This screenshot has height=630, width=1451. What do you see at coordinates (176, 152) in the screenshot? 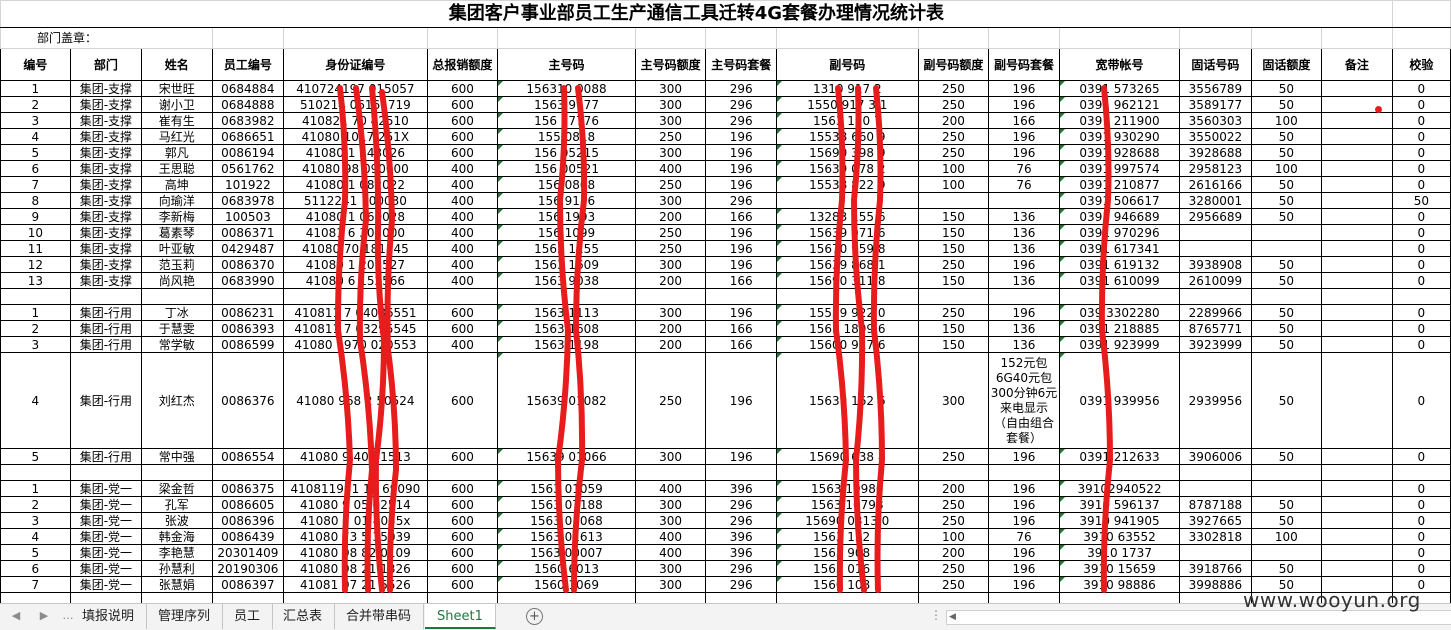
I see `table-cell: 郭凡` at bounding box center [176, 152].